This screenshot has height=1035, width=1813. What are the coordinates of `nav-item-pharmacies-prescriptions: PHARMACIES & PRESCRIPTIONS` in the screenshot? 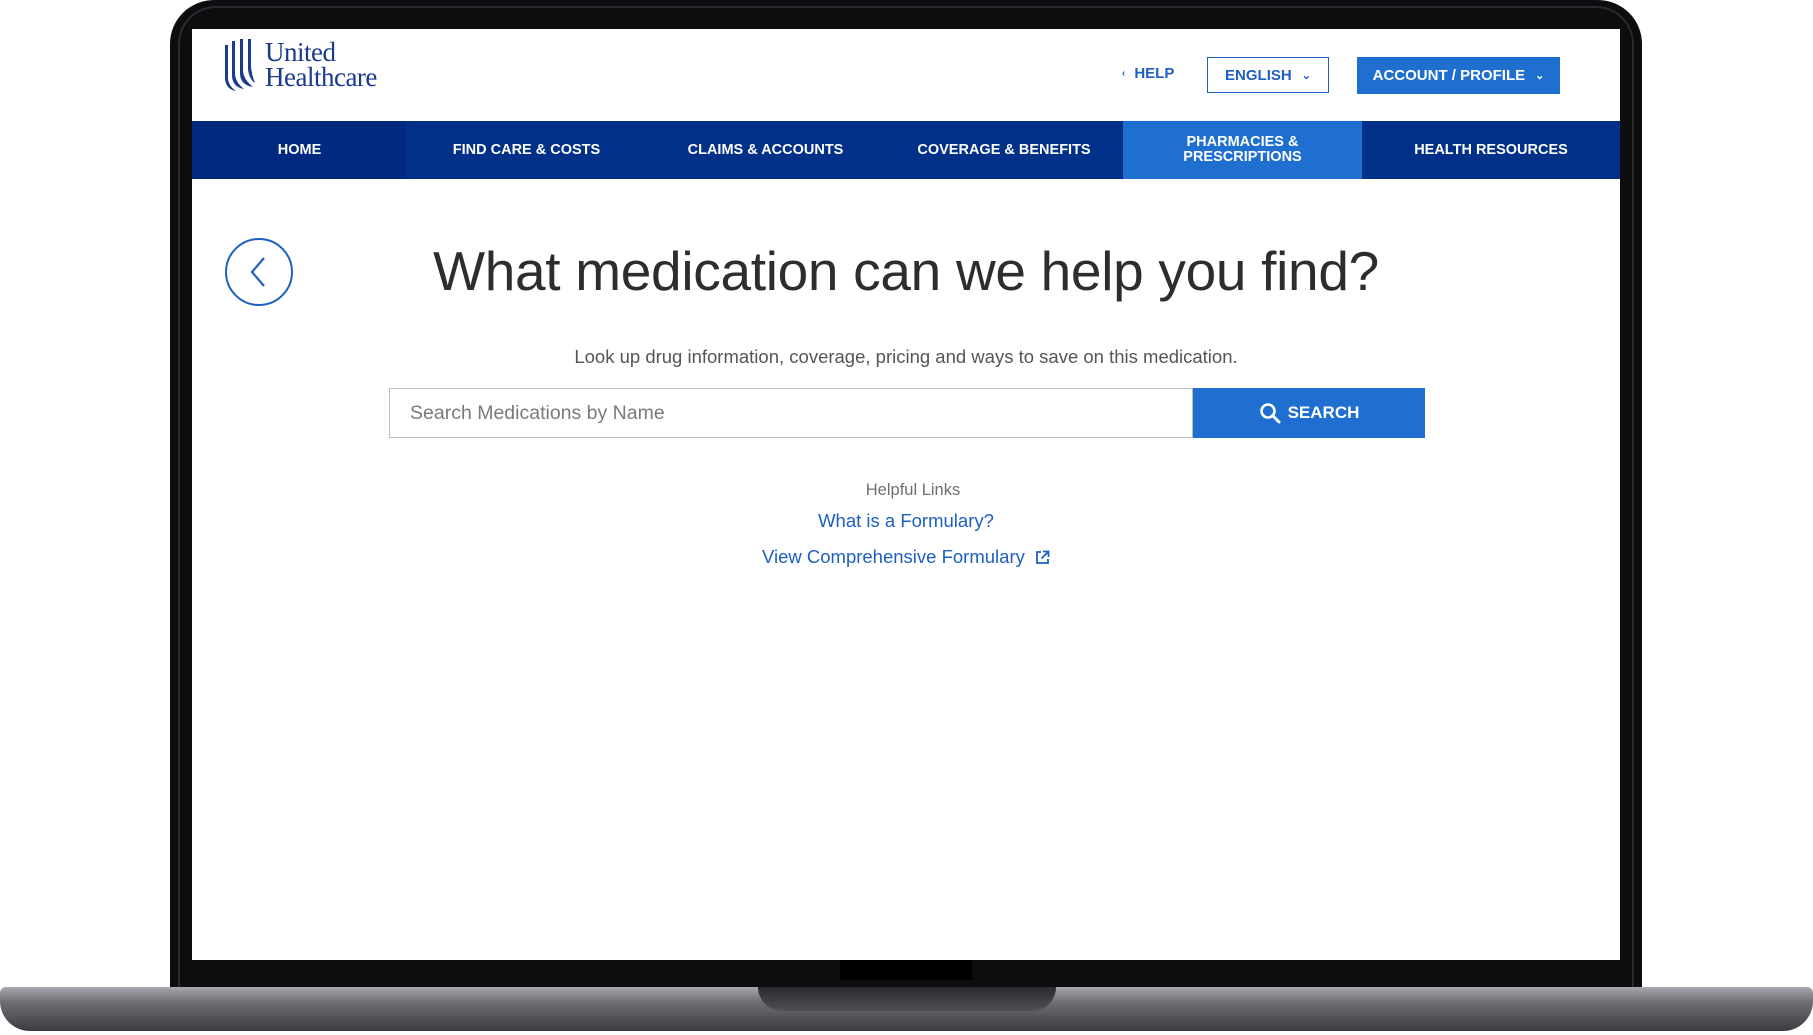 It's located at (1242, 150).